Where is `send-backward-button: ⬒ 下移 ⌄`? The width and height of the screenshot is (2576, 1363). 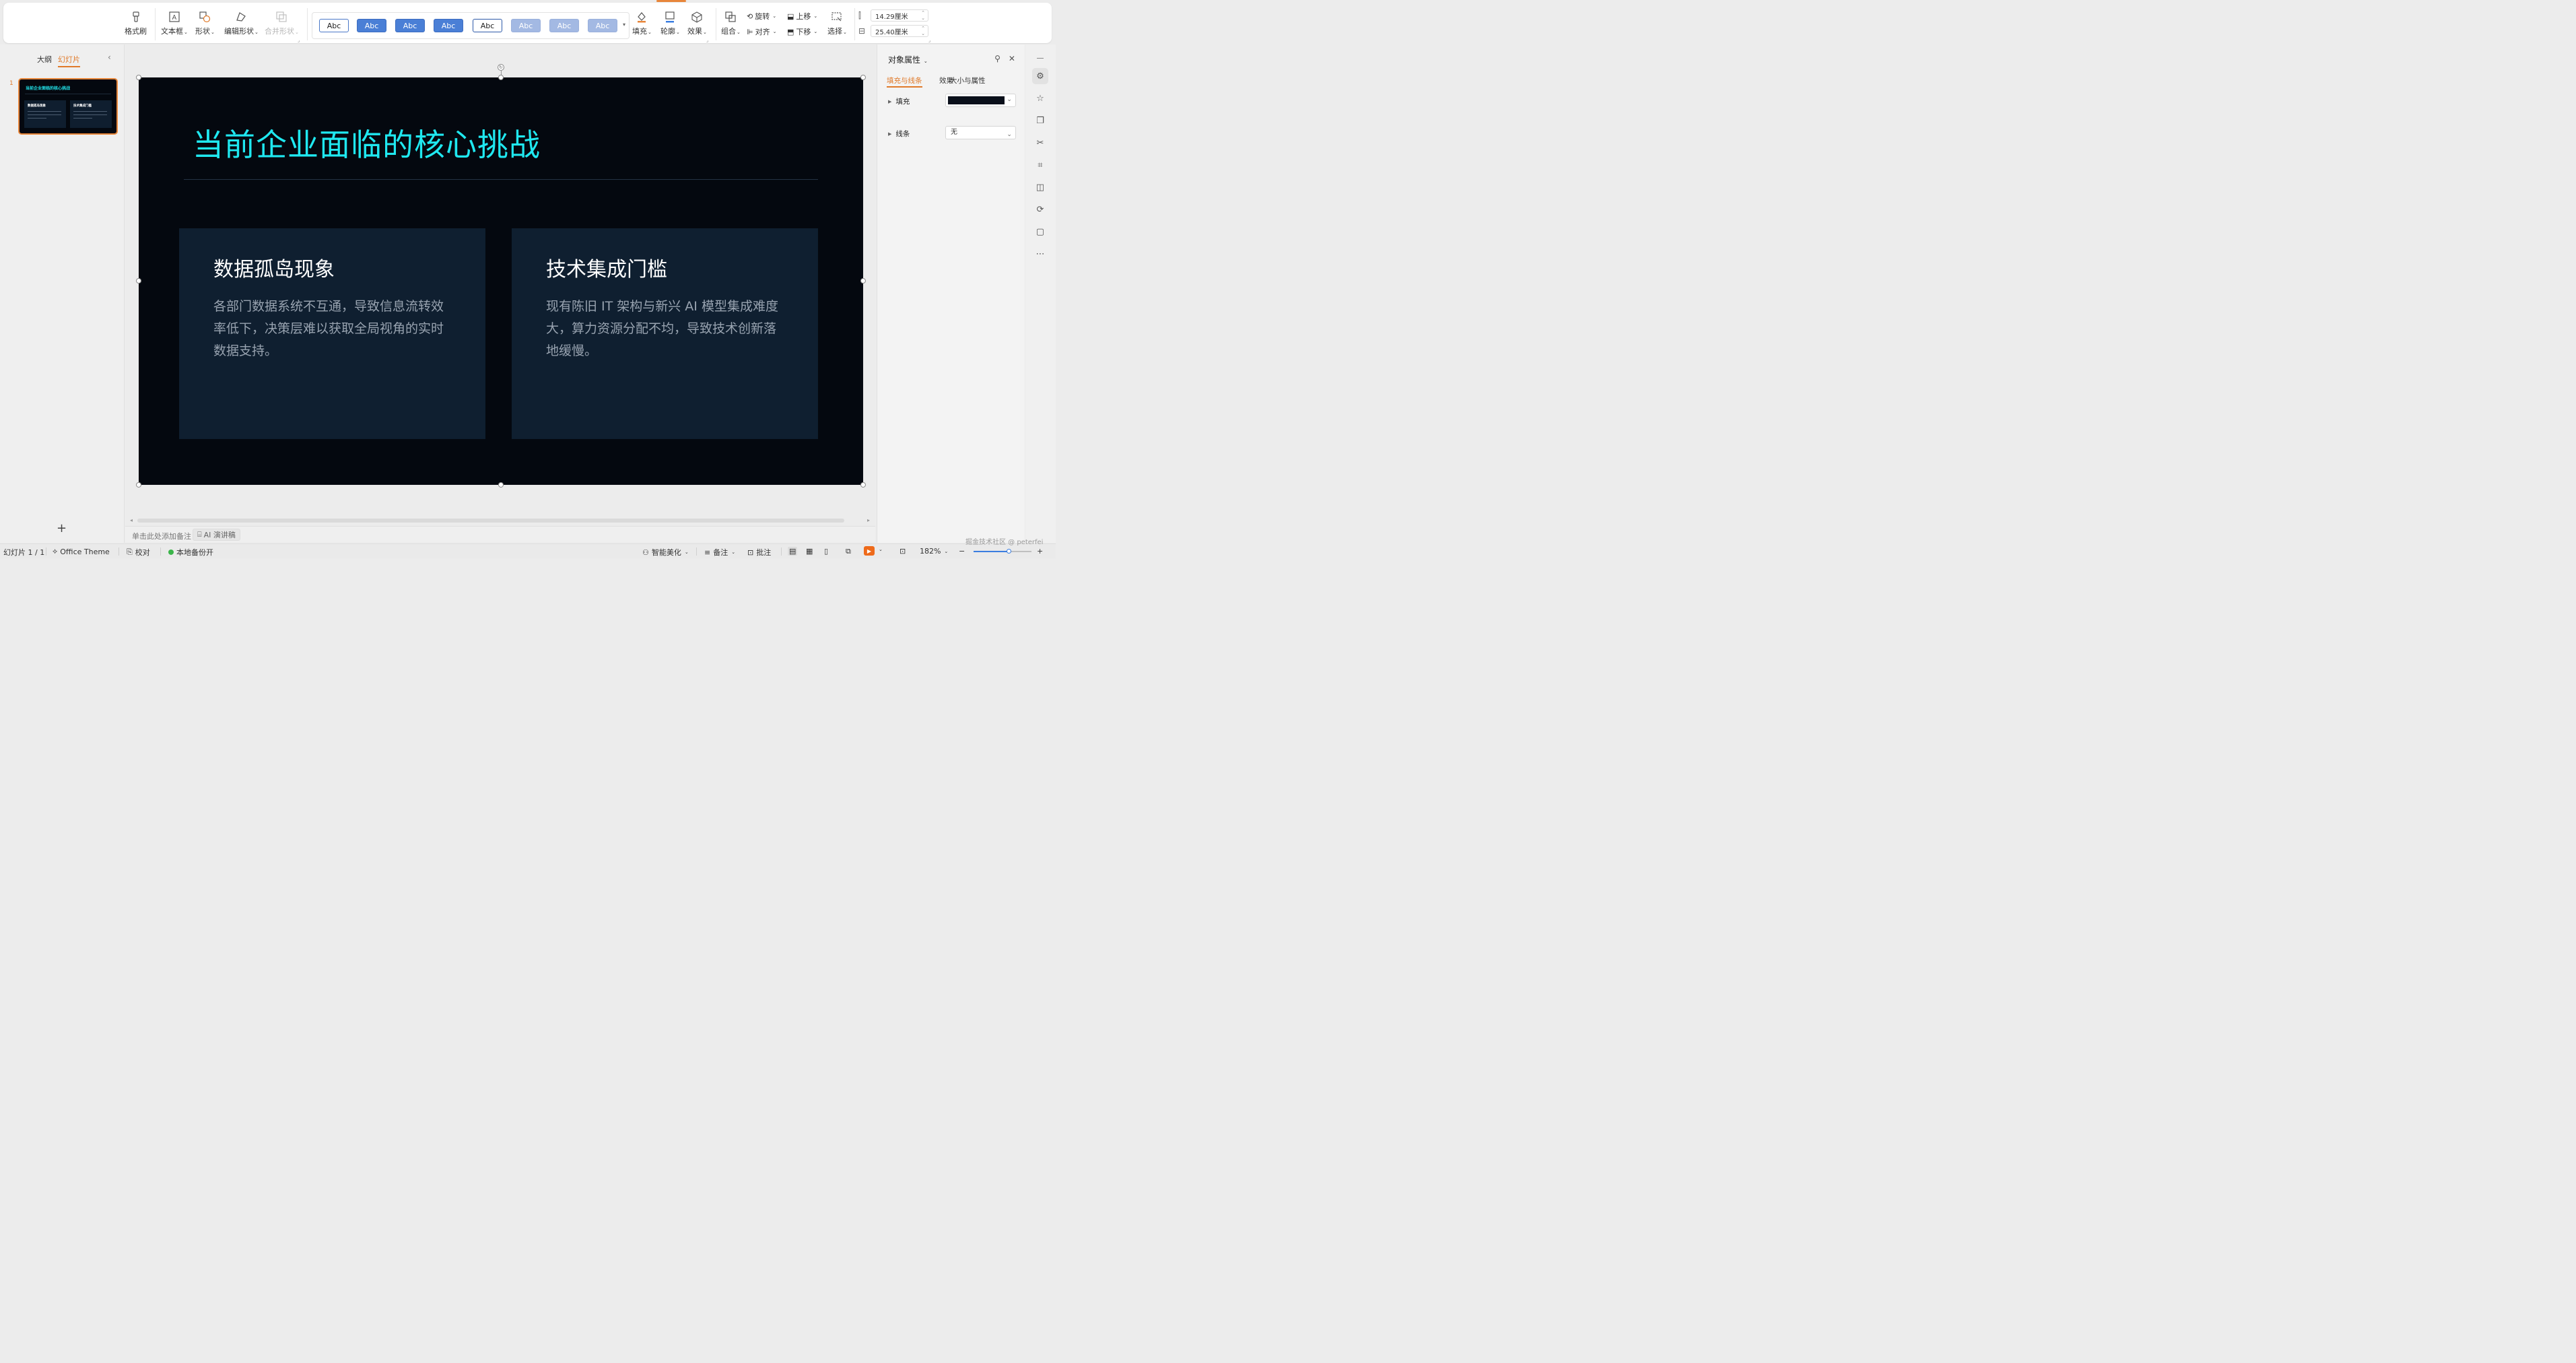 send-backward-button: ⬒ 下移 ⌄ is located at coordinates (802, 32).